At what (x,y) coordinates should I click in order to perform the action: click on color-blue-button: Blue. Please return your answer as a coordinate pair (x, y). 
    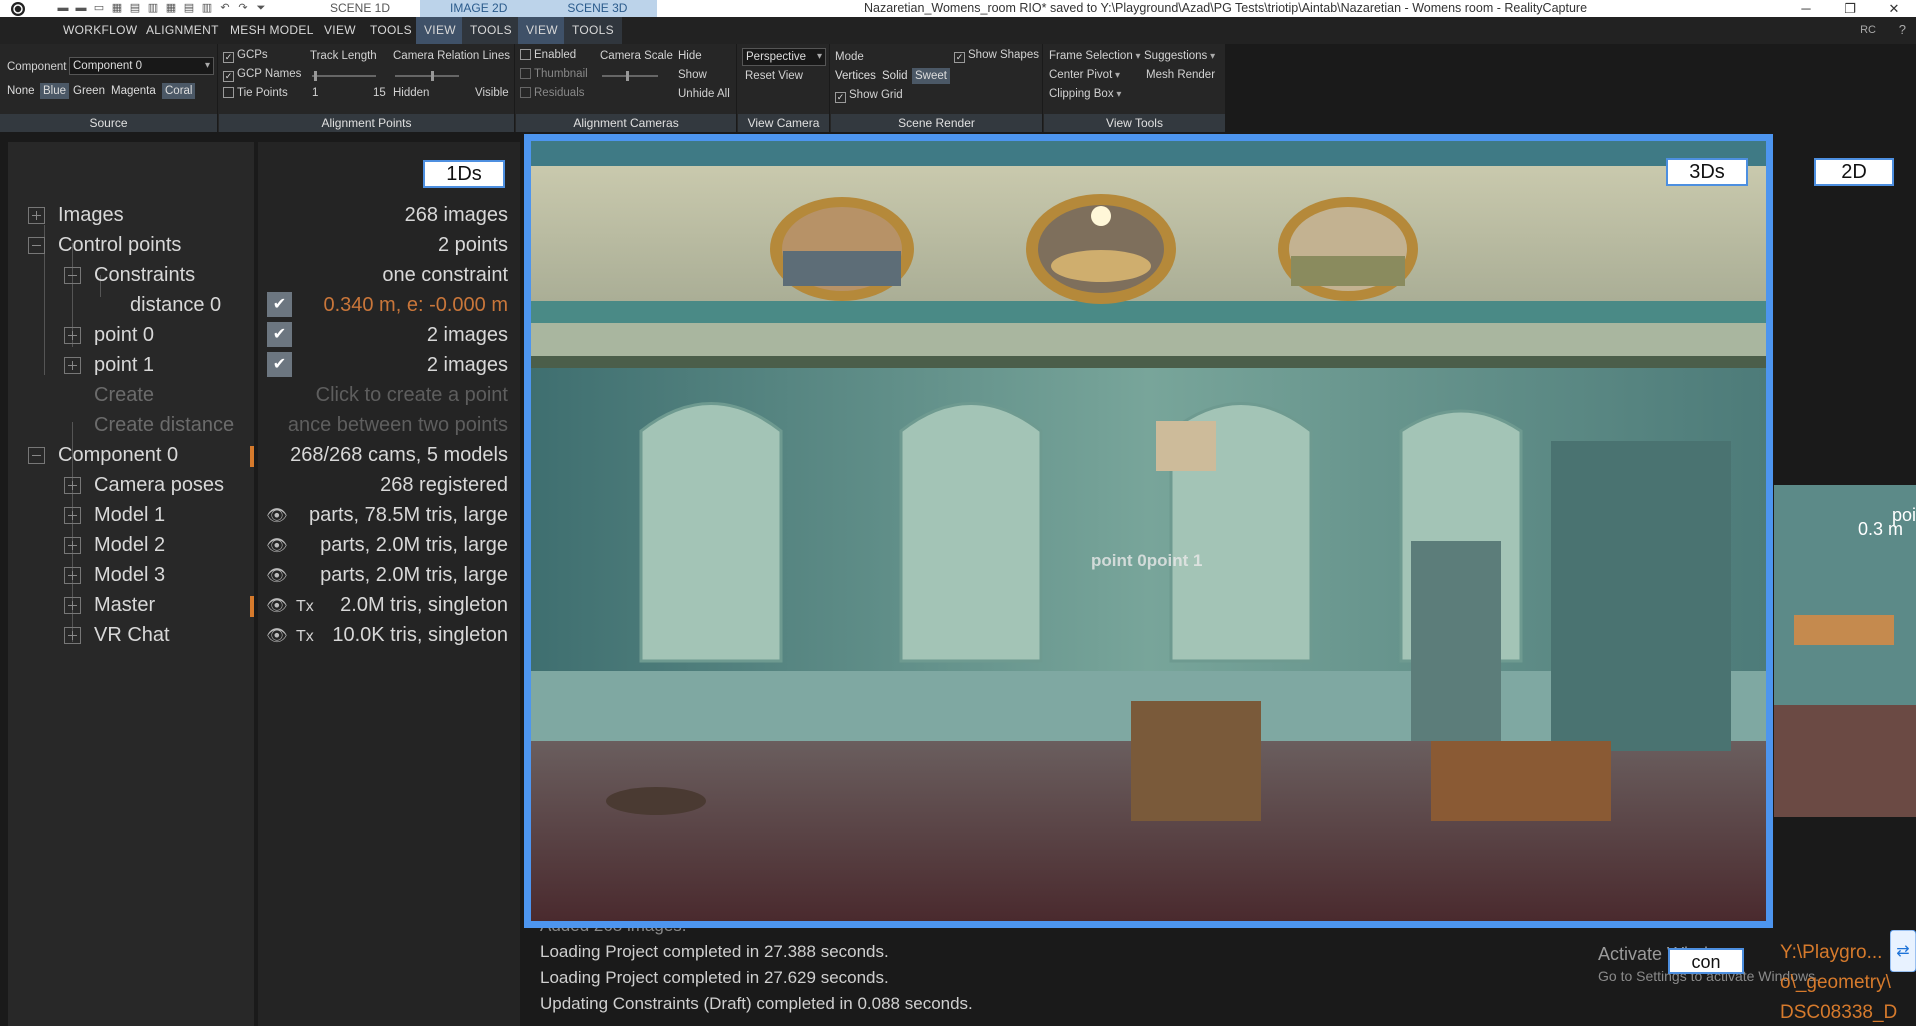
    Looking at the image, I should click on (55, 91).